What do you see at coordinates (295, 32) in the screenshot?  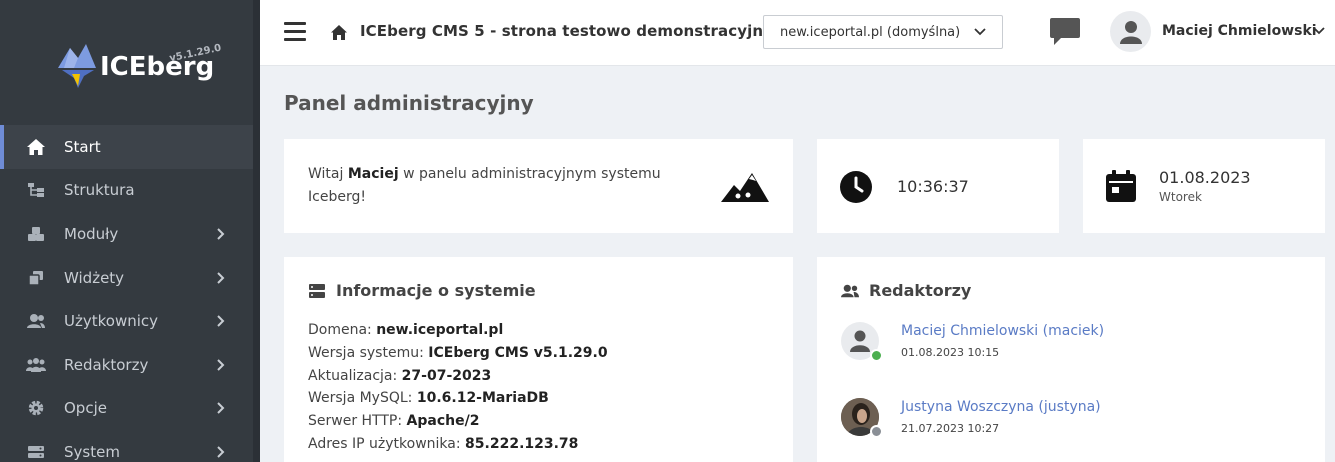 I see `menu-toggle-icon` at bounding box center [295, 32].